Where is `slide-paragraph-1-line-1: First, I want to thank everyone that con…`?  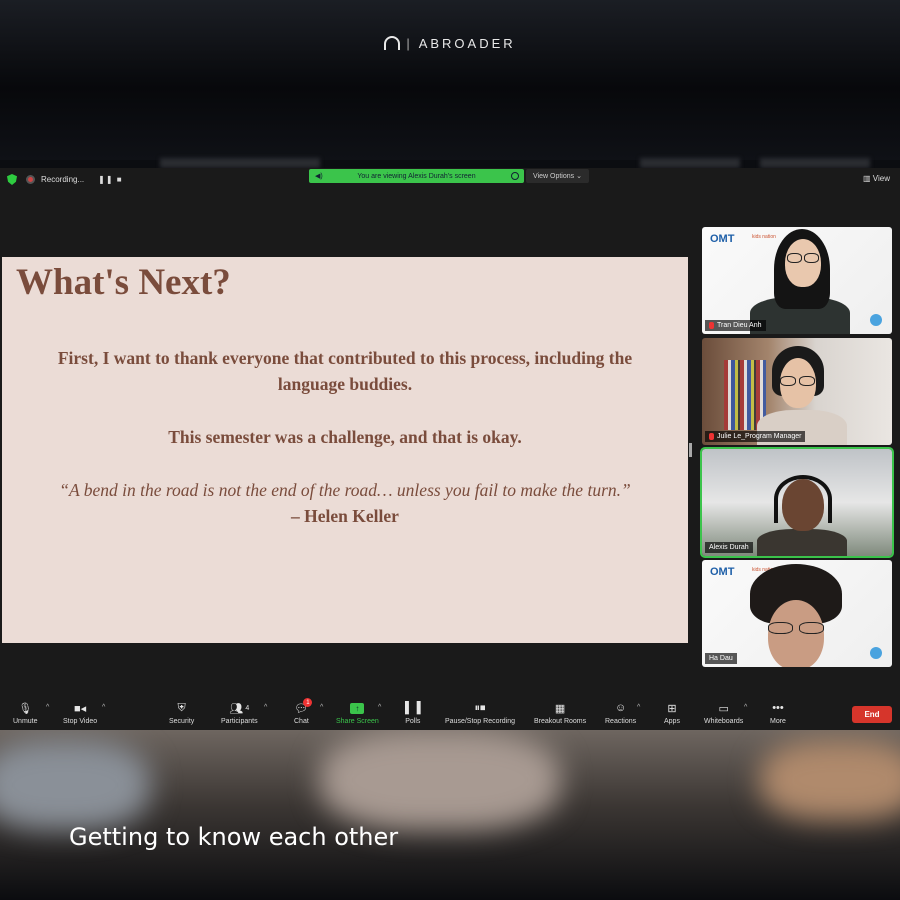
slide-paragraph-1-line-1: First, I want to thank everyone that con… is located at coordinates (345, 358).